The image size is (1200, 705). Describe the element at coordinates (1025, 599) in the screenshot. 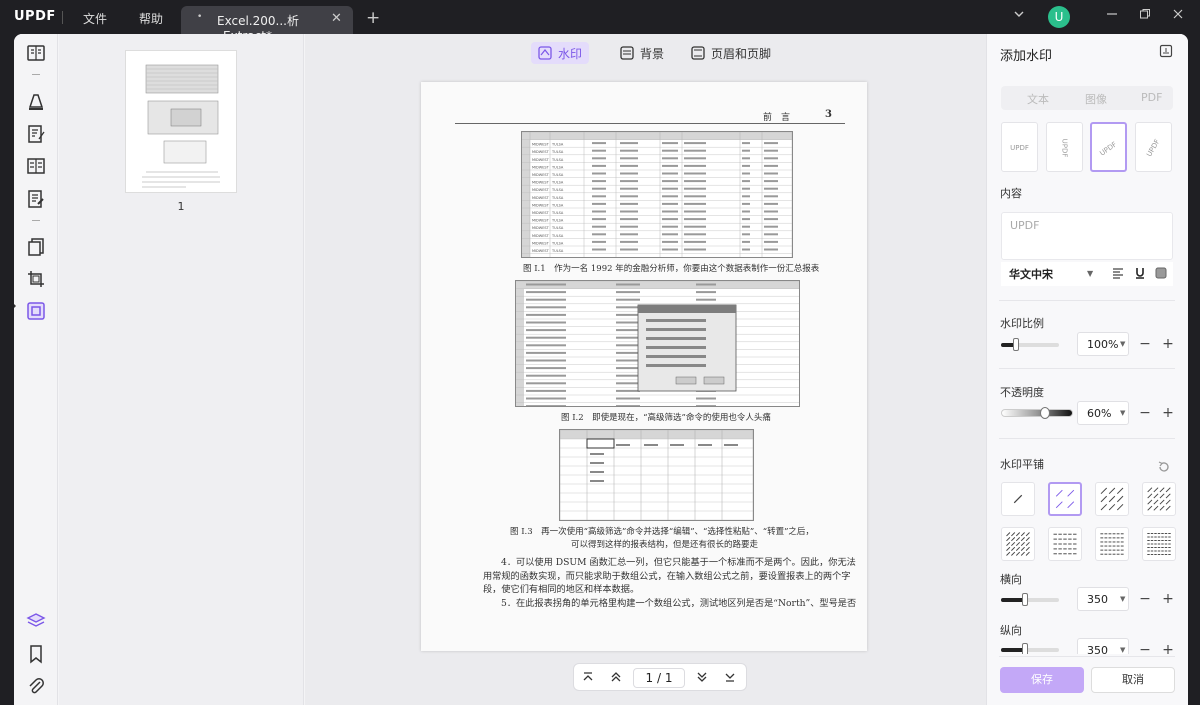

I see `horizontal-slider-handle` at that location.